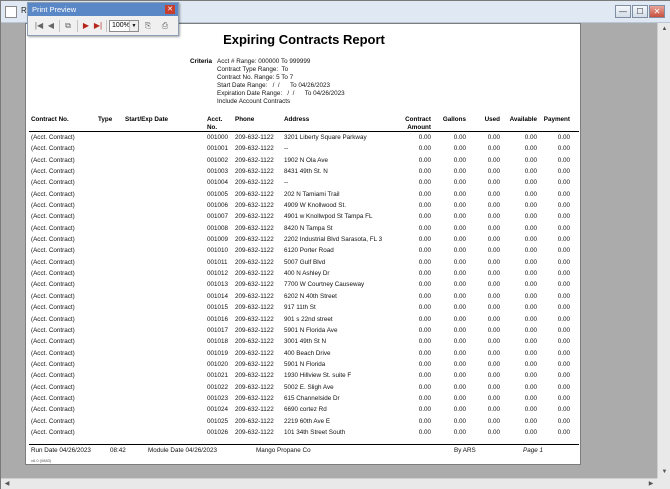  What do you see at coordinates (39, 26) in the screenshot?
I see `first-page-icon: |◀` at bounding box center [39, 26].